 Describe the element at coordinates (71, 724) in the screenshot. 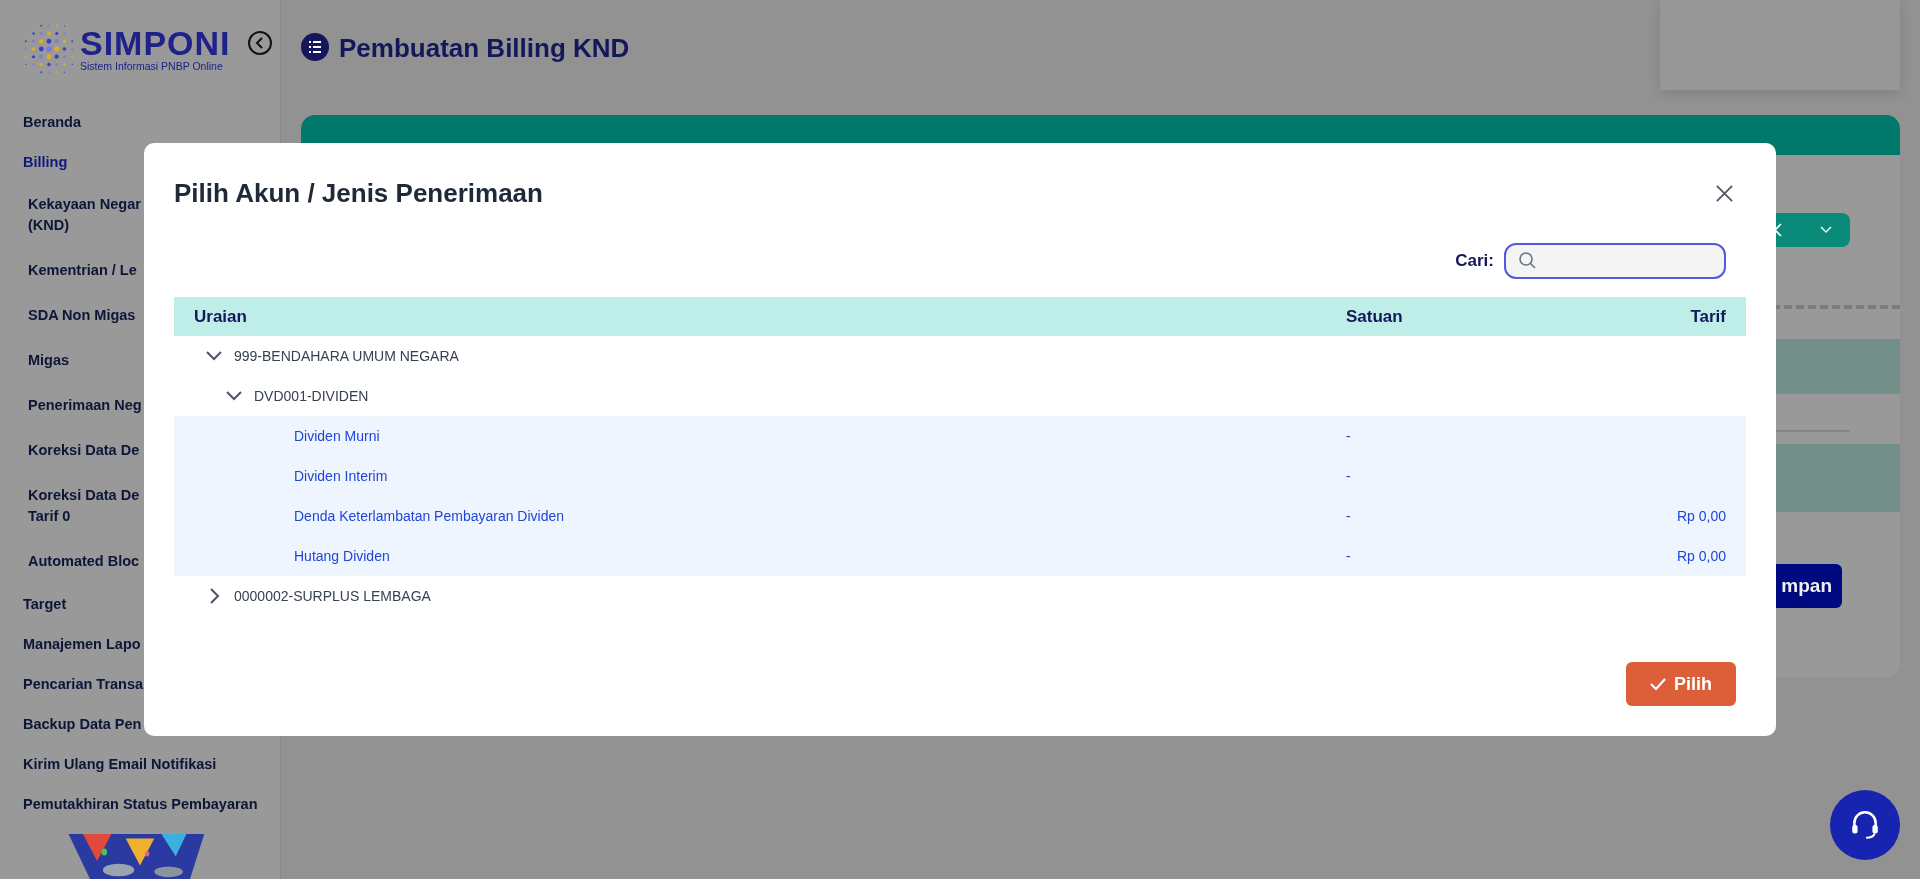

I see `sidebar-item: Backup Data Pen` at that location.